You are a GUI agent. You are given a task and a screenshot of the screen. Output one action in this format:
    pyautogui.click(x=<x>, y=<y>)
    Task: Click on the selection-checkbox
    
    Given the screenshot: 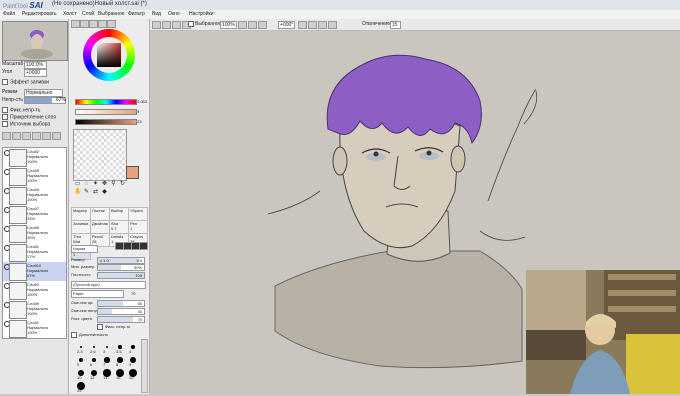 What is the action you would take?
    pyautogui.click(x=191, y=24)
    